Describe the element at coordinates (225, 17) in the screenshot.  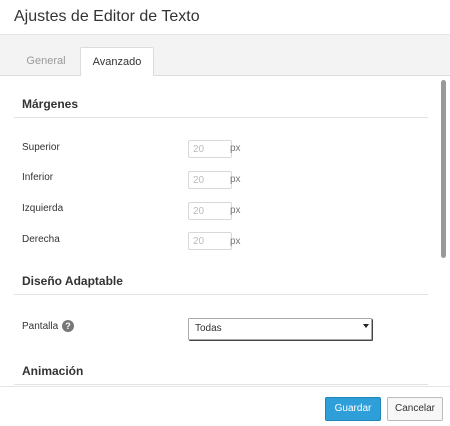
I see `dialog-header: Ajustes de Editor de Texto` at that location.